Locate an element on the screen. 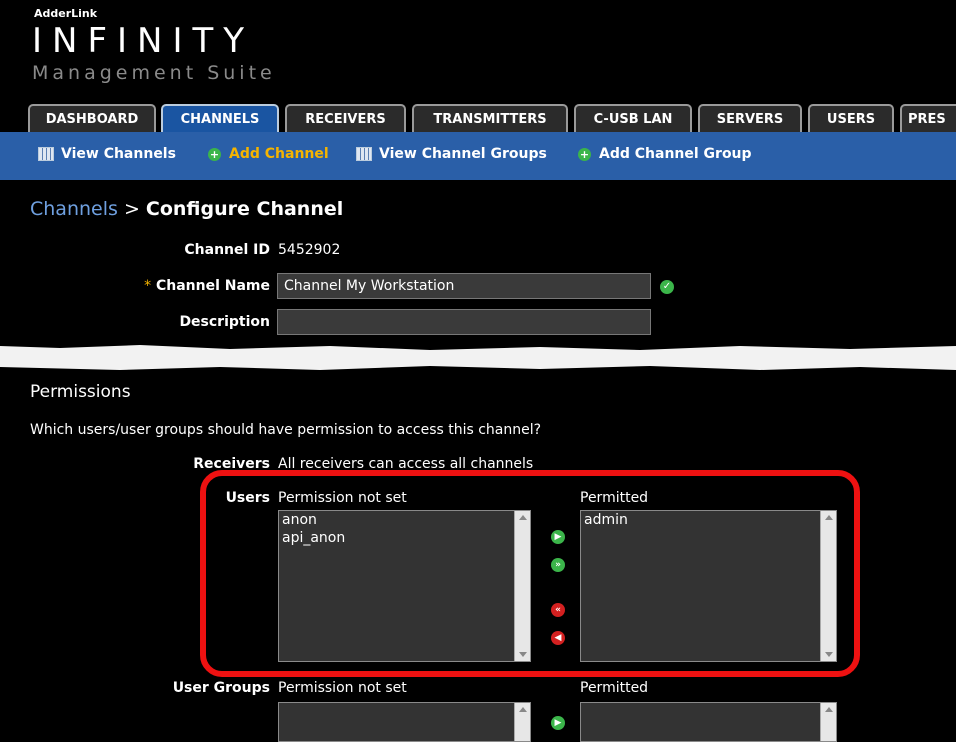 The width and height of the screenshot is (956, 742). add-channel-label: Add Channel is located at coordinates (279, 154).